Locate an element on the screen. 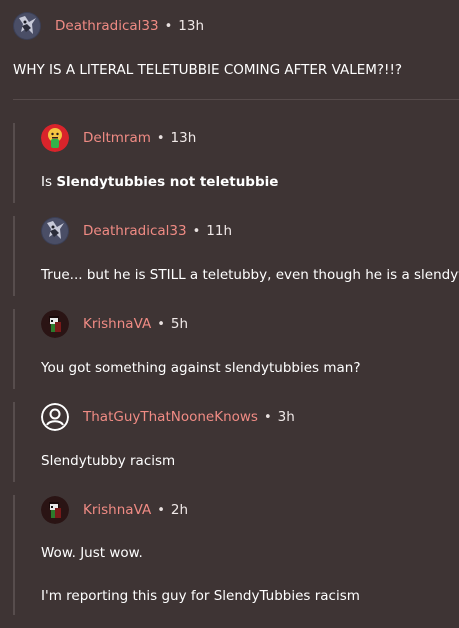 This screenshot has height=628, width=459. comment-timestamp: 5h is located at coordinates (179, 324).